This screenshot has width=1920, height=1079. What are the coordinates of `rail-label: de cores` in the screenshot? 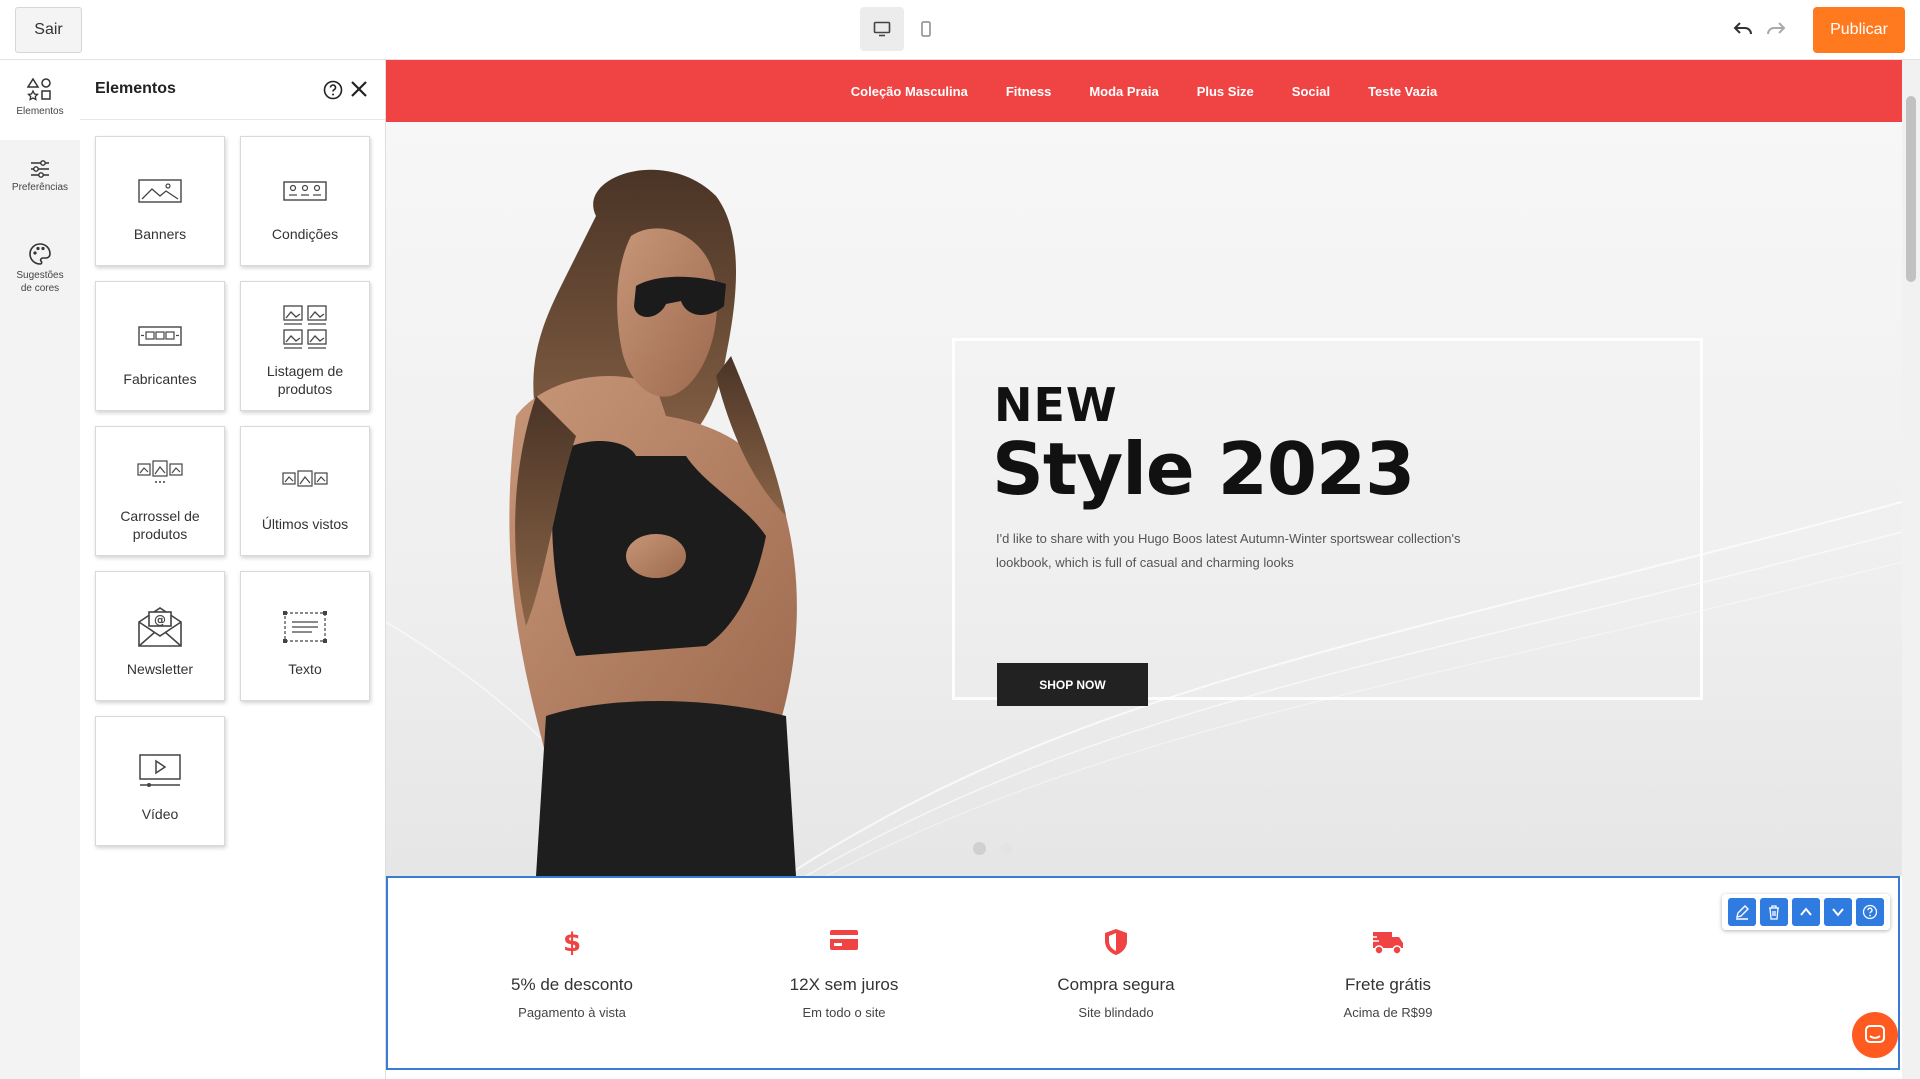 It's located at (40, 288).